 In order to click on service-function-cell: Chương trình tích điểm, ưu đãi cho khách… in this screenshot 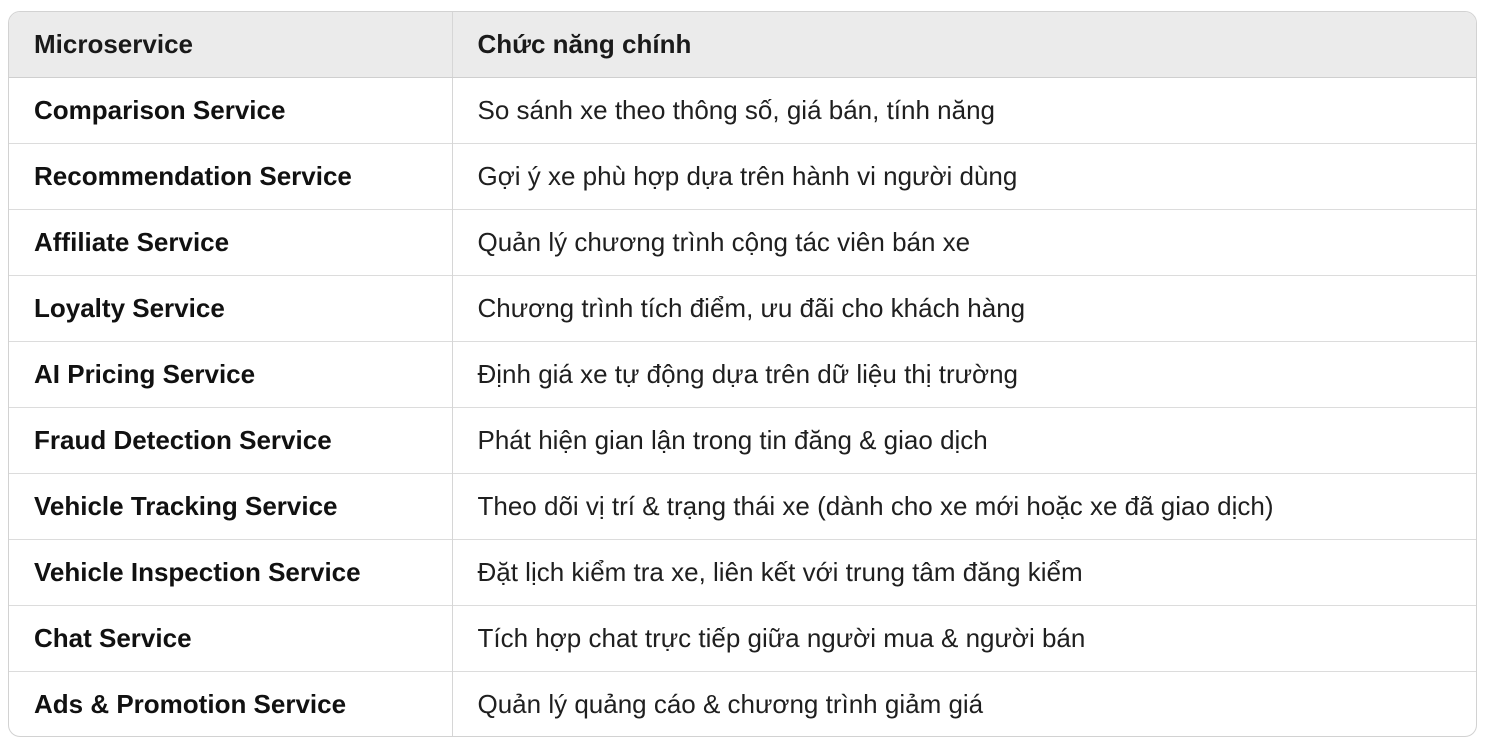, I will do `click(963, 307)`.